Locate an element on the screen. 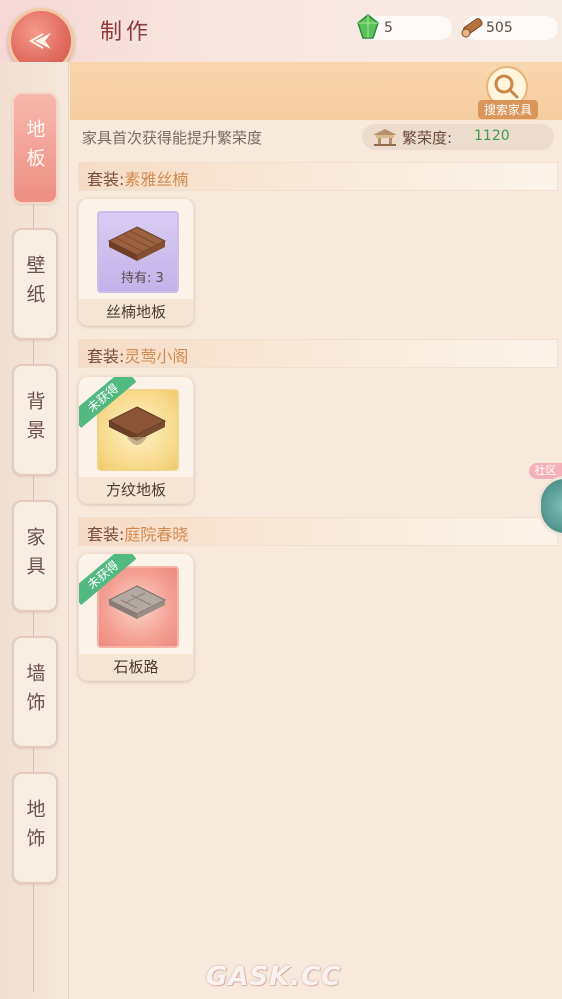 Image resolution: width=562 pixels, height=999 pixels. tab-wallpaper: 壁纸 is located at coordinates (35, 284).